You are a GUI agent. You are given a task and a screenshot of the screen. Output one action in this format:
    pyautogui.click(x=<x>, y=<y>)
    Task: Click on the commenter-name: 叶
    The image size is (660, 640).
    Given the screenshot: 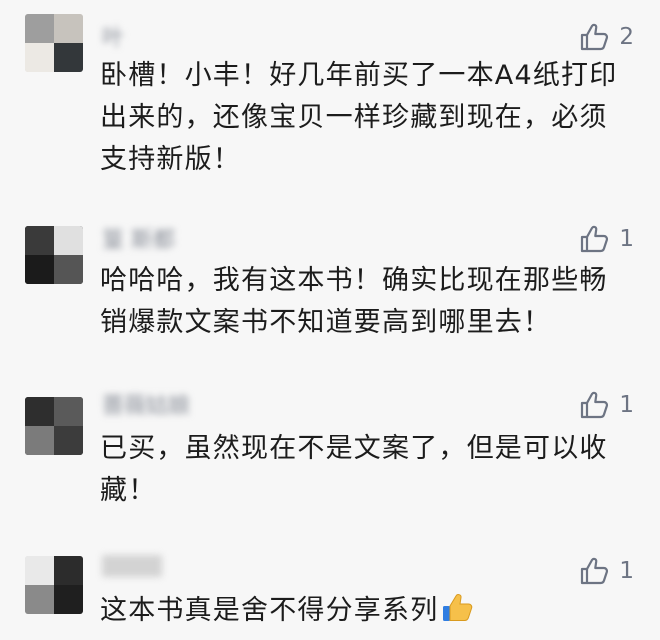 What is the action you would take?
    pyautogui.click(x=113, y=39)
    